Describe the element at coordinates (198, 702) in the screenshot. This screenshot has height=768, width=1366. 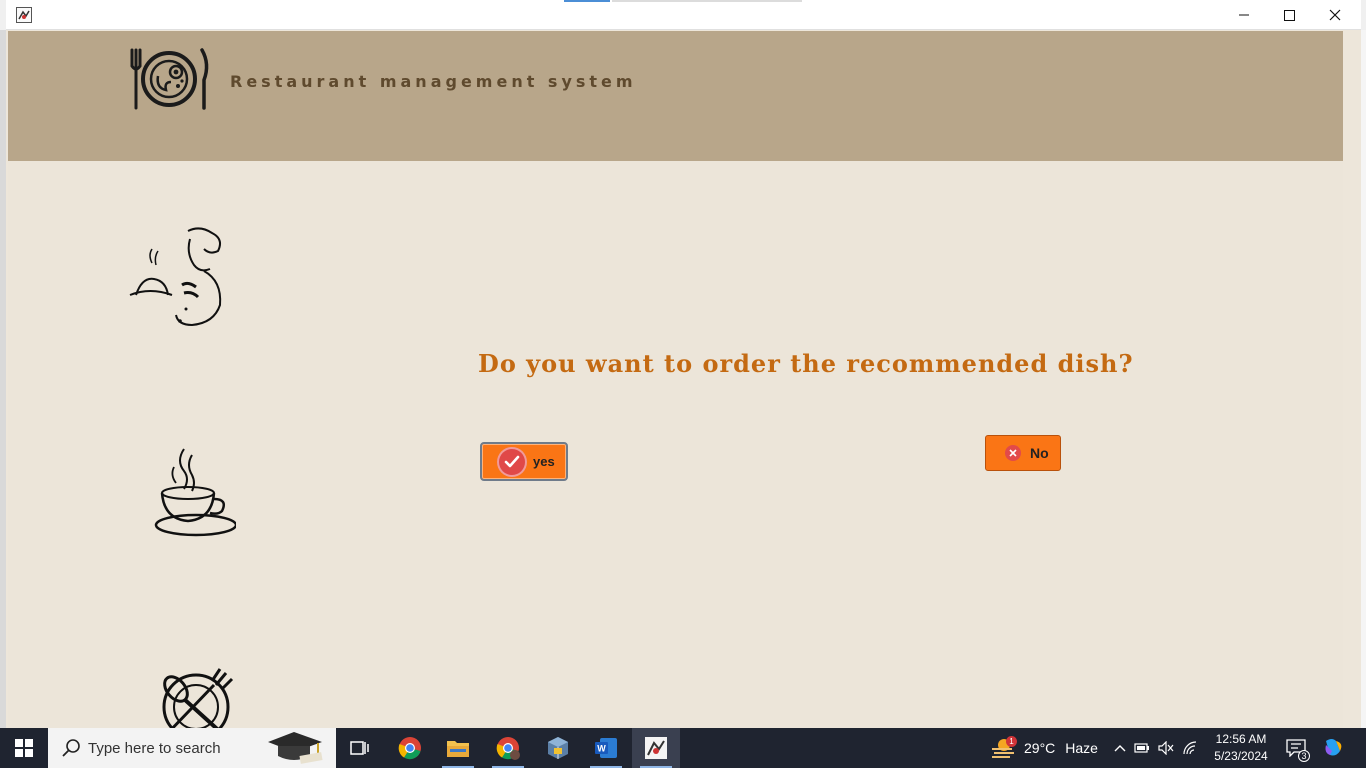
I see `plate-cutlery-icon` at that location.